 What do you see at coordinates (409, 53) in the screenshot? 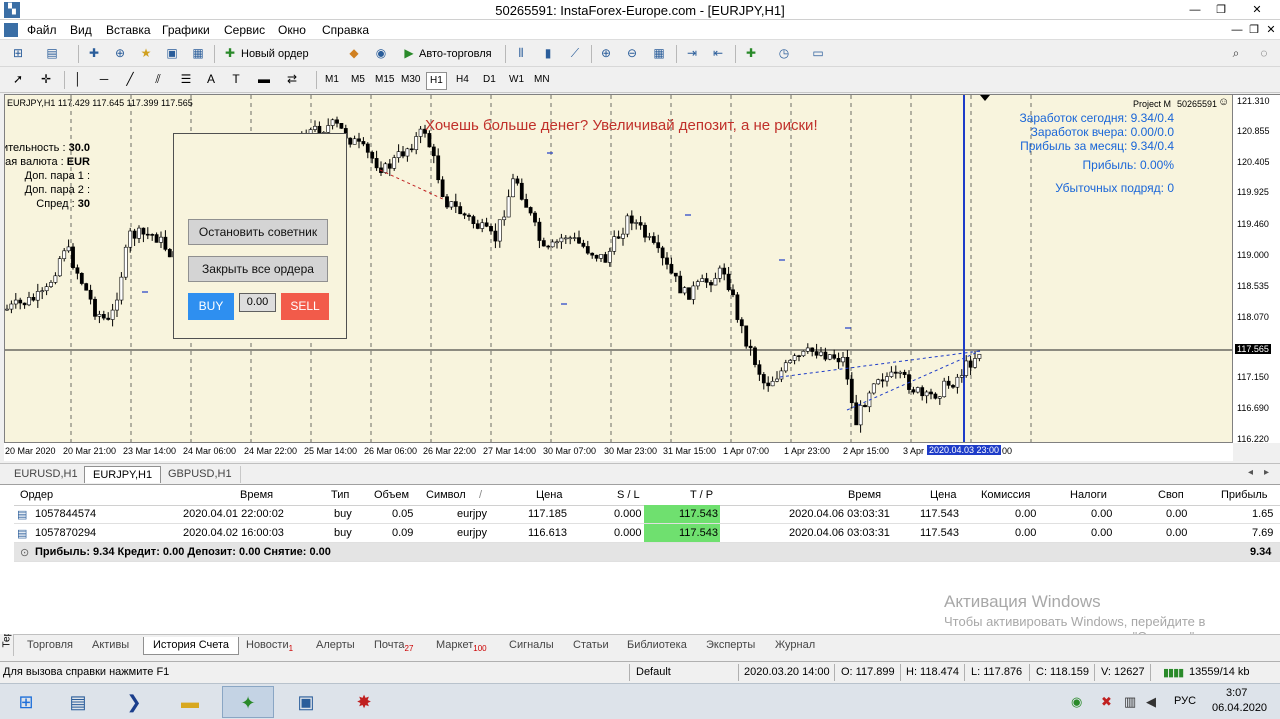
I see `autotrading-icon: ▶` at bounding box center [409, 53].